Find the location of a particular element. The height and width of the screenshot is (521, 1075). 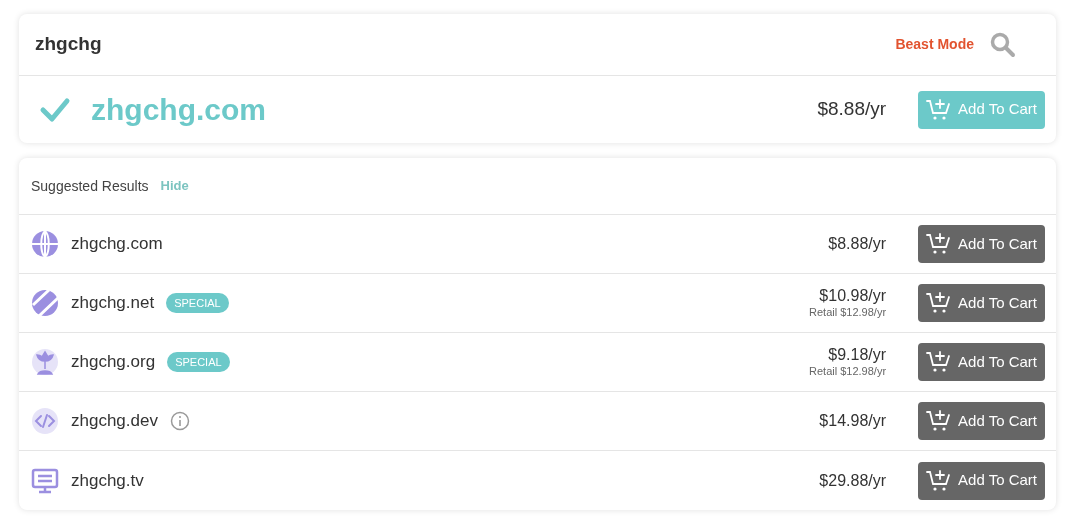

monitor-icon is located at coordinates (45, 480).